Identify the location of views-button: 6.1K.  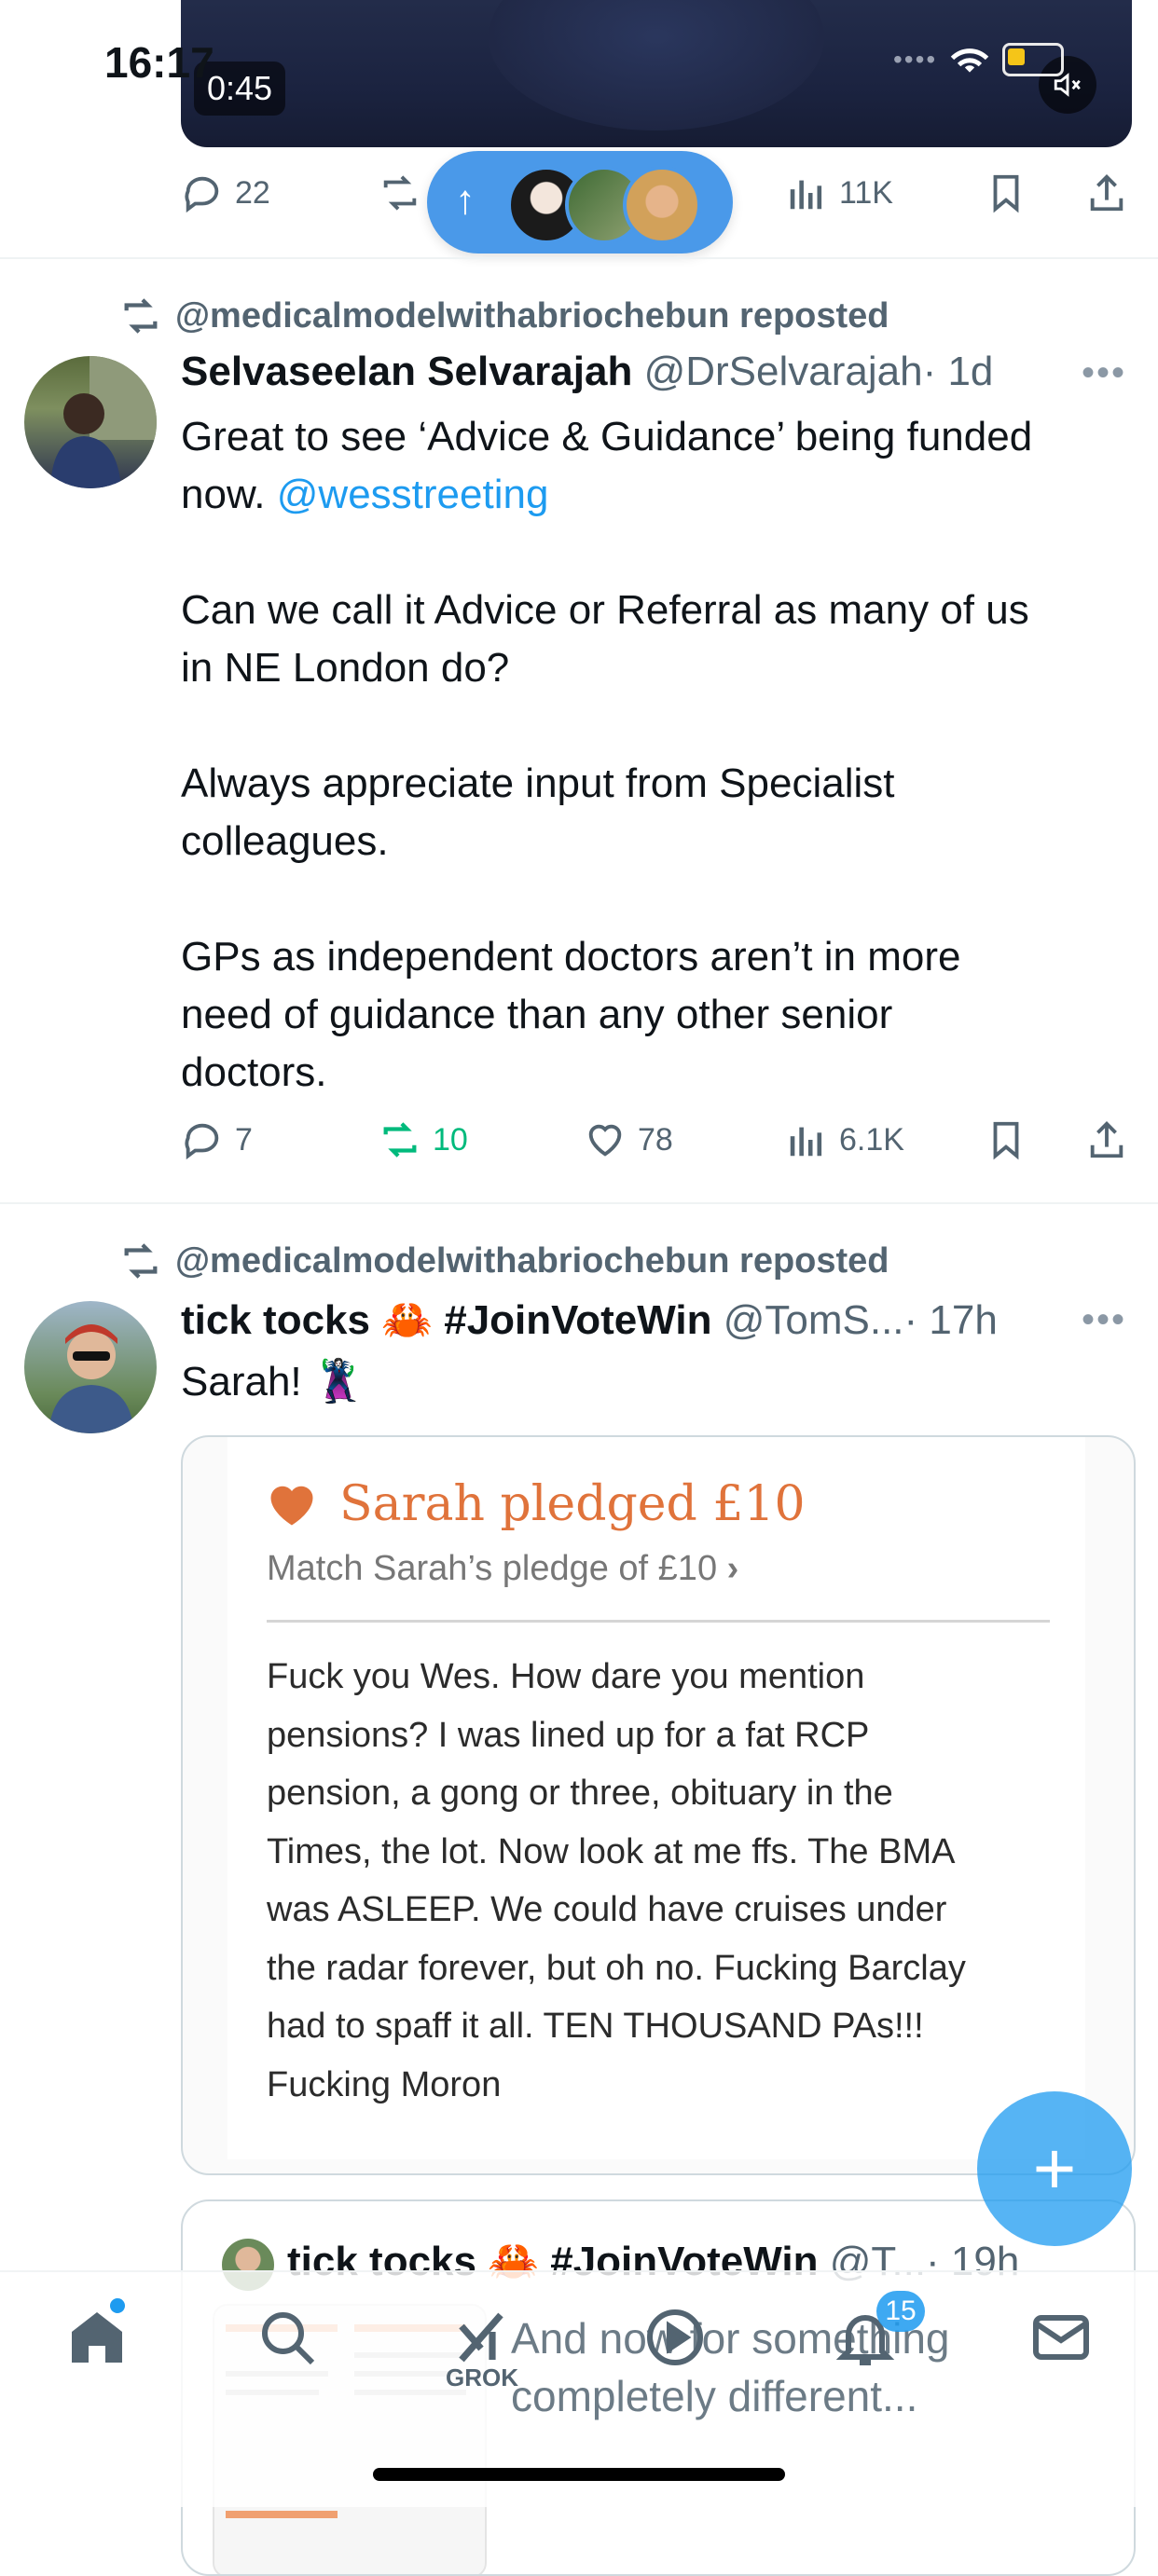
(845, 1139).